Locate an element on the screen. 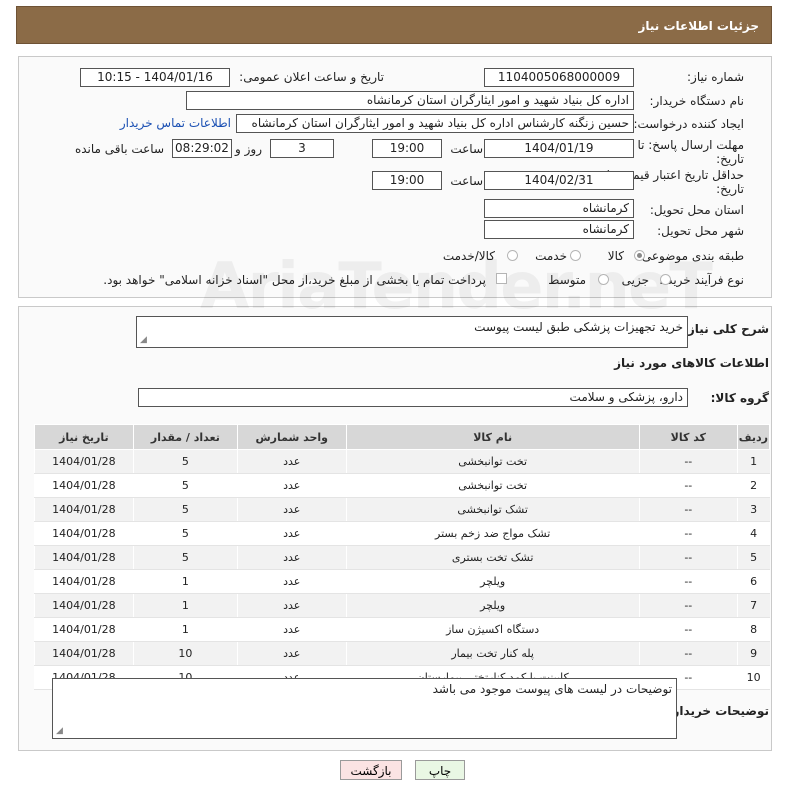 The image size is (789, 796). process-minor-label: جزیی is located at coordinates (635, 280).